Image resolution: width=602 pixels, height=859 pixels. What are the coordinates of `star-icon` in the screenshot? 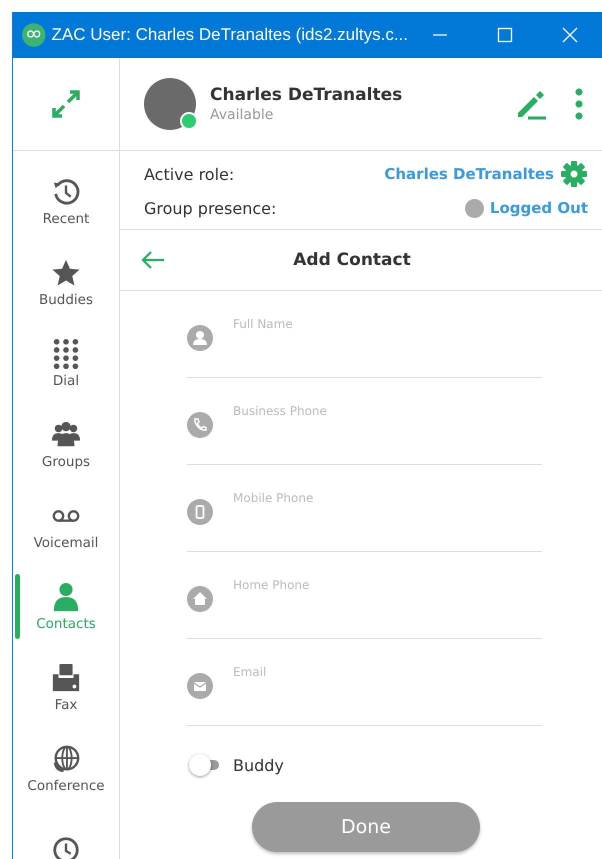 It's located at (66, 273).